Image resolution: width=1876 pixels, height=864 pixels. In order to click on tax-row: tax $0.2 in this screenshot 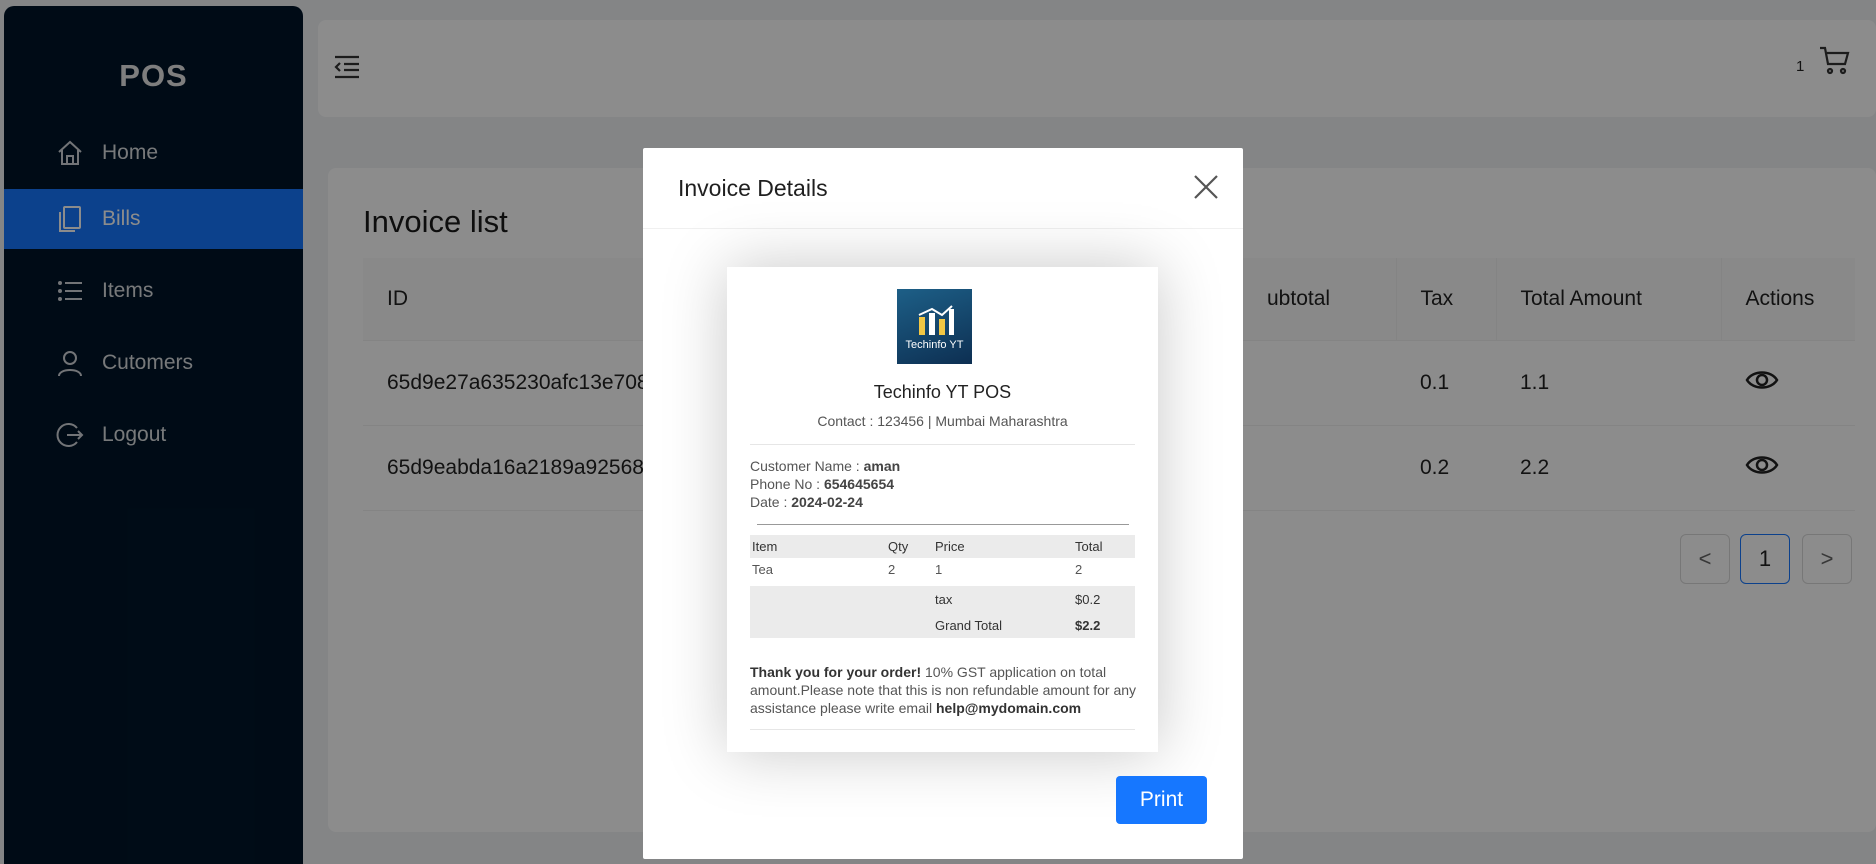, I will do `click(942, 599)`.